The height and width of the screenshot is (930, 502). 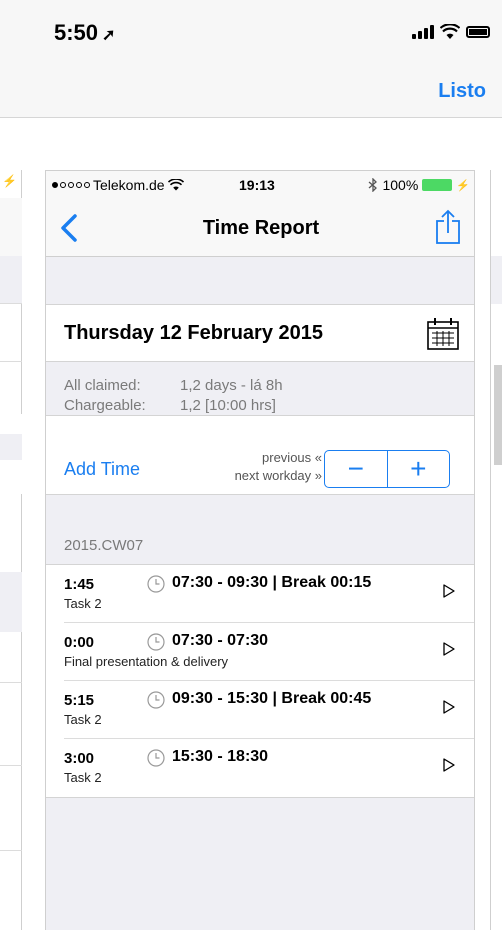 I want to click on outer-status-icons, so click(x=451, y=32).